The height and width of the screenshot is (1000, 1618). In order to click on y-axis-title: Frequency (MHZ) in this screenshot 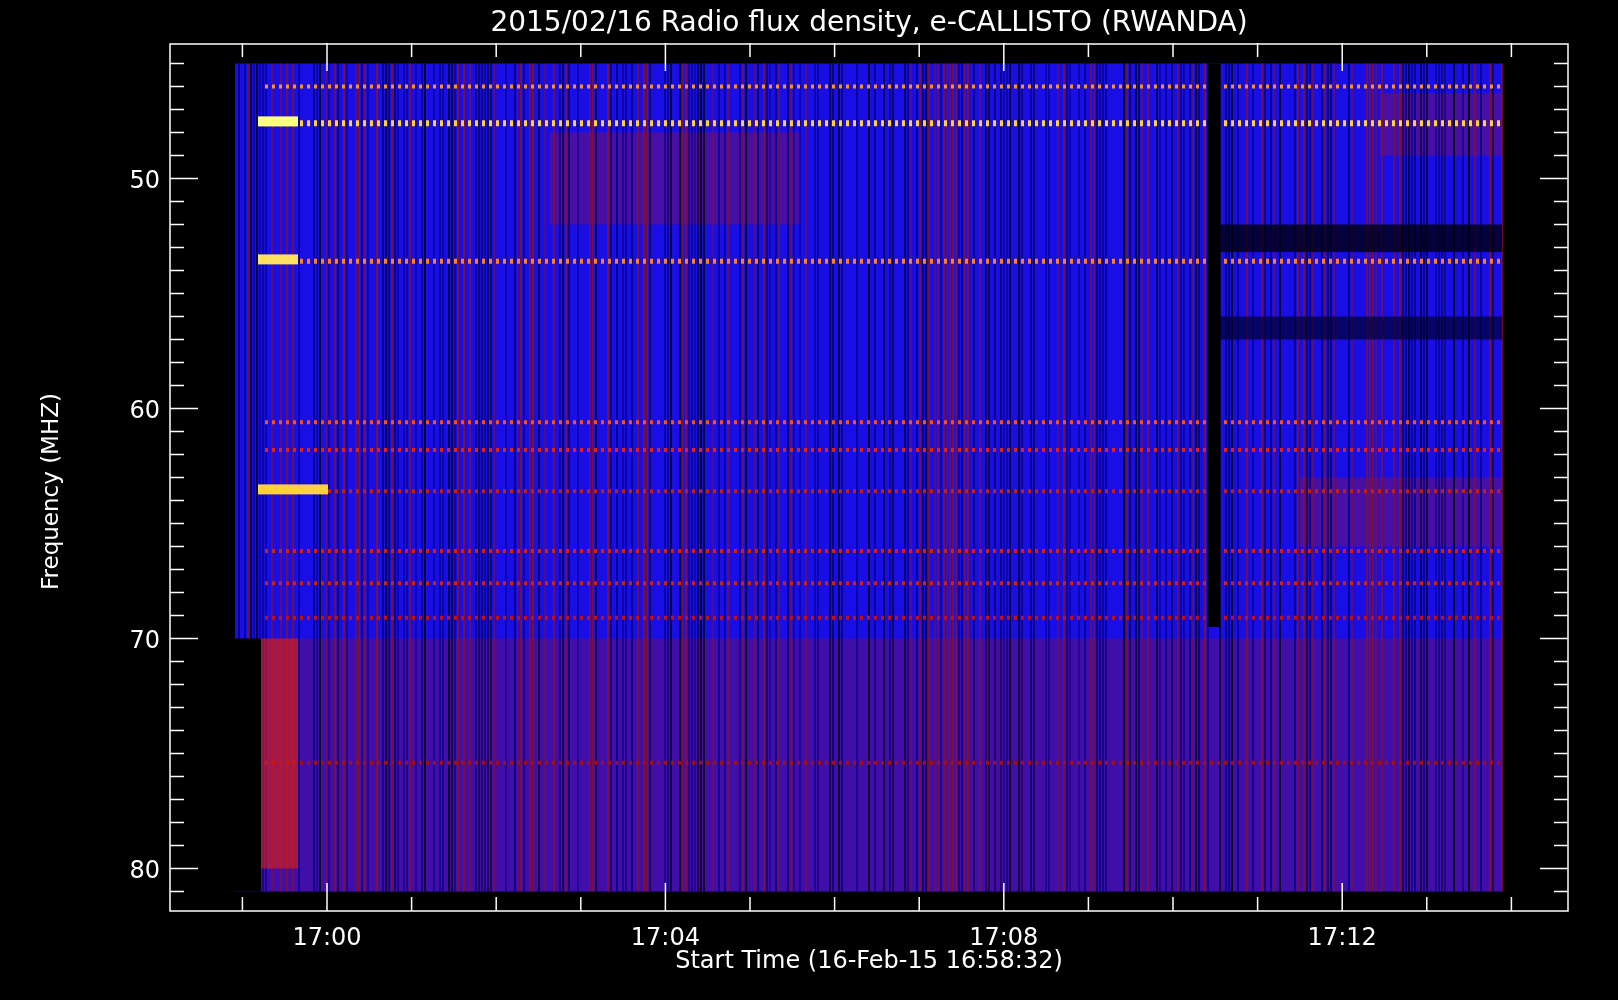, I will do `click(50, 491)`.